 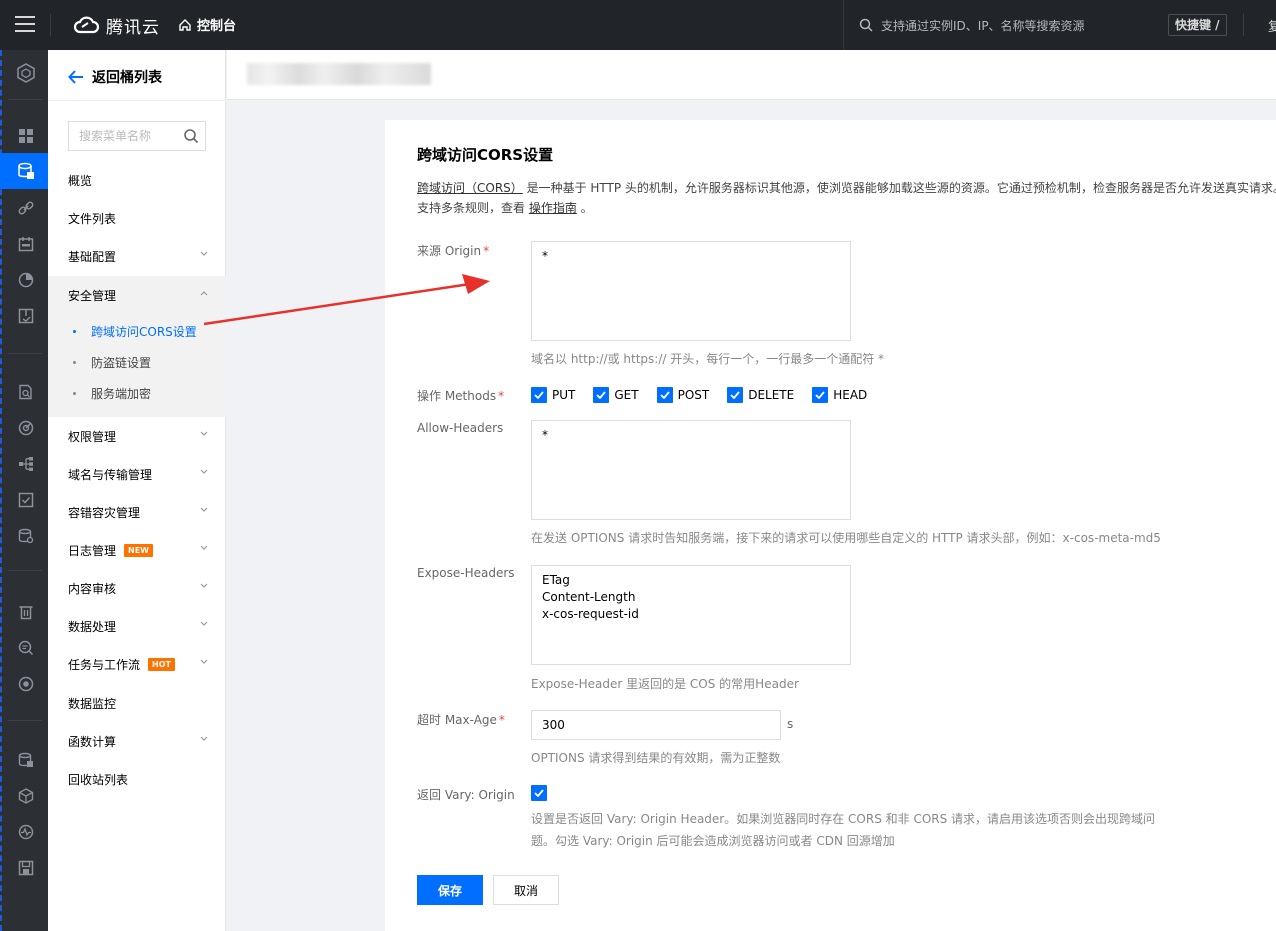 What do you see at coordinates (526, 890) in the screenshot?
I see `cancel-button: 取消` at bounding box center [526, 890].